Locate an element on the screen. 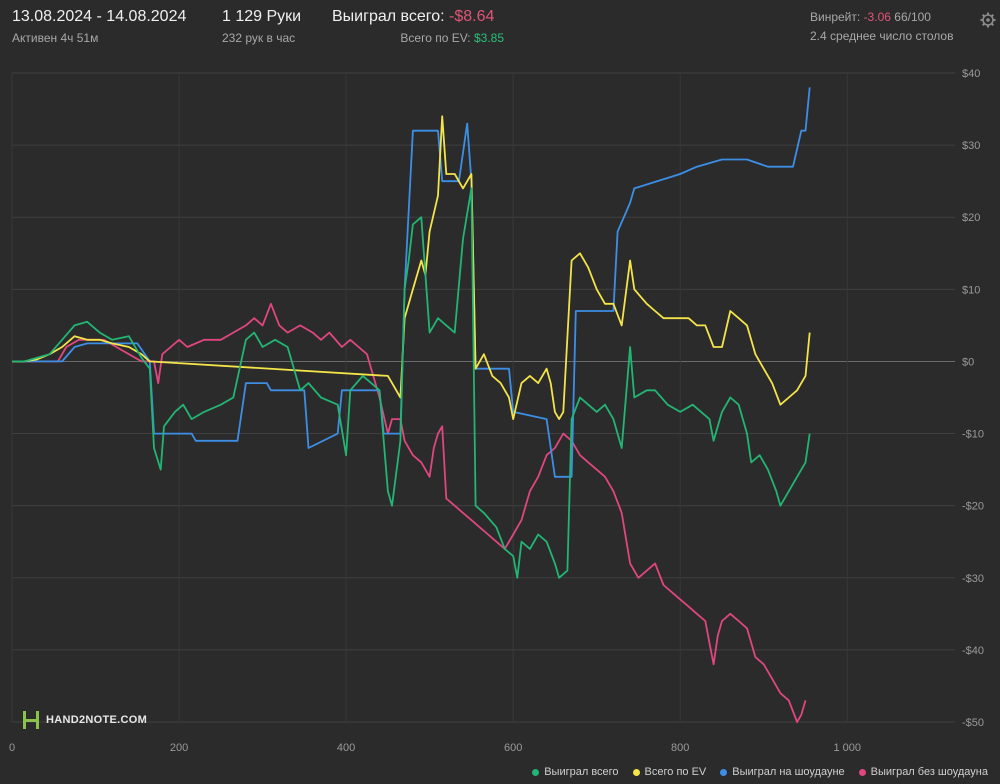 The height and width of the screenshot is (784, 1000). hands-per-hour: 232 рук в час is located at coordinates (259, 38).